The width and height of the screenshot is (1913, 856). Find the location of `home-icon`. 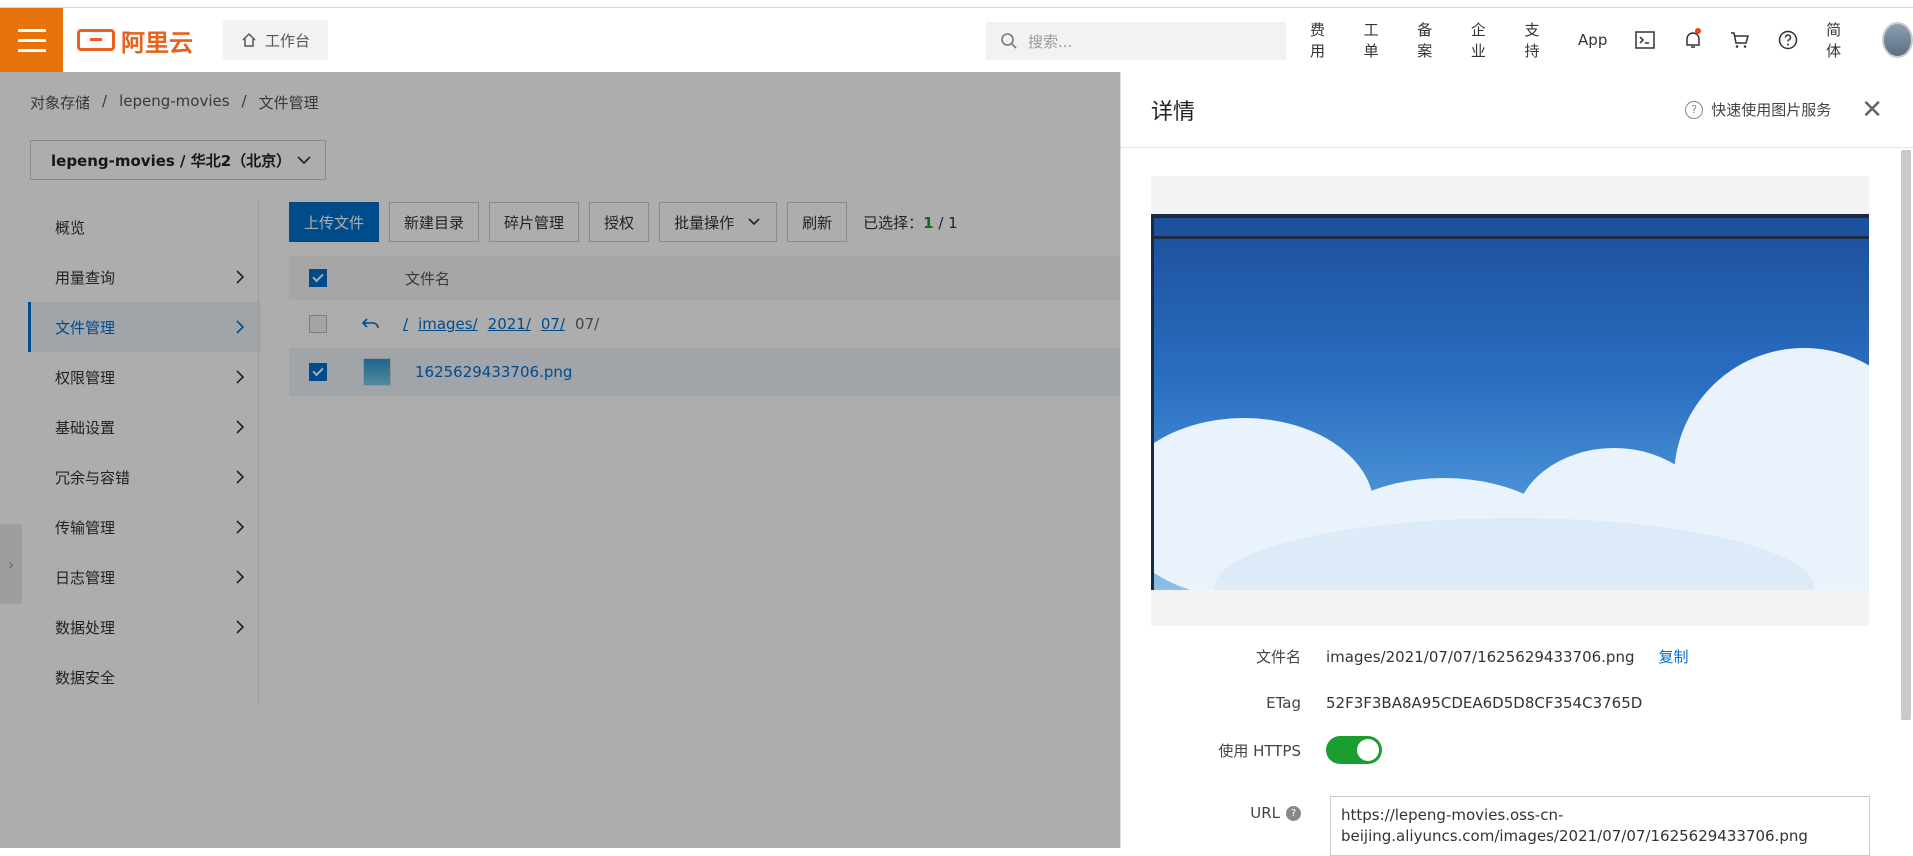

home-icon is located at coordinates (249, 39).